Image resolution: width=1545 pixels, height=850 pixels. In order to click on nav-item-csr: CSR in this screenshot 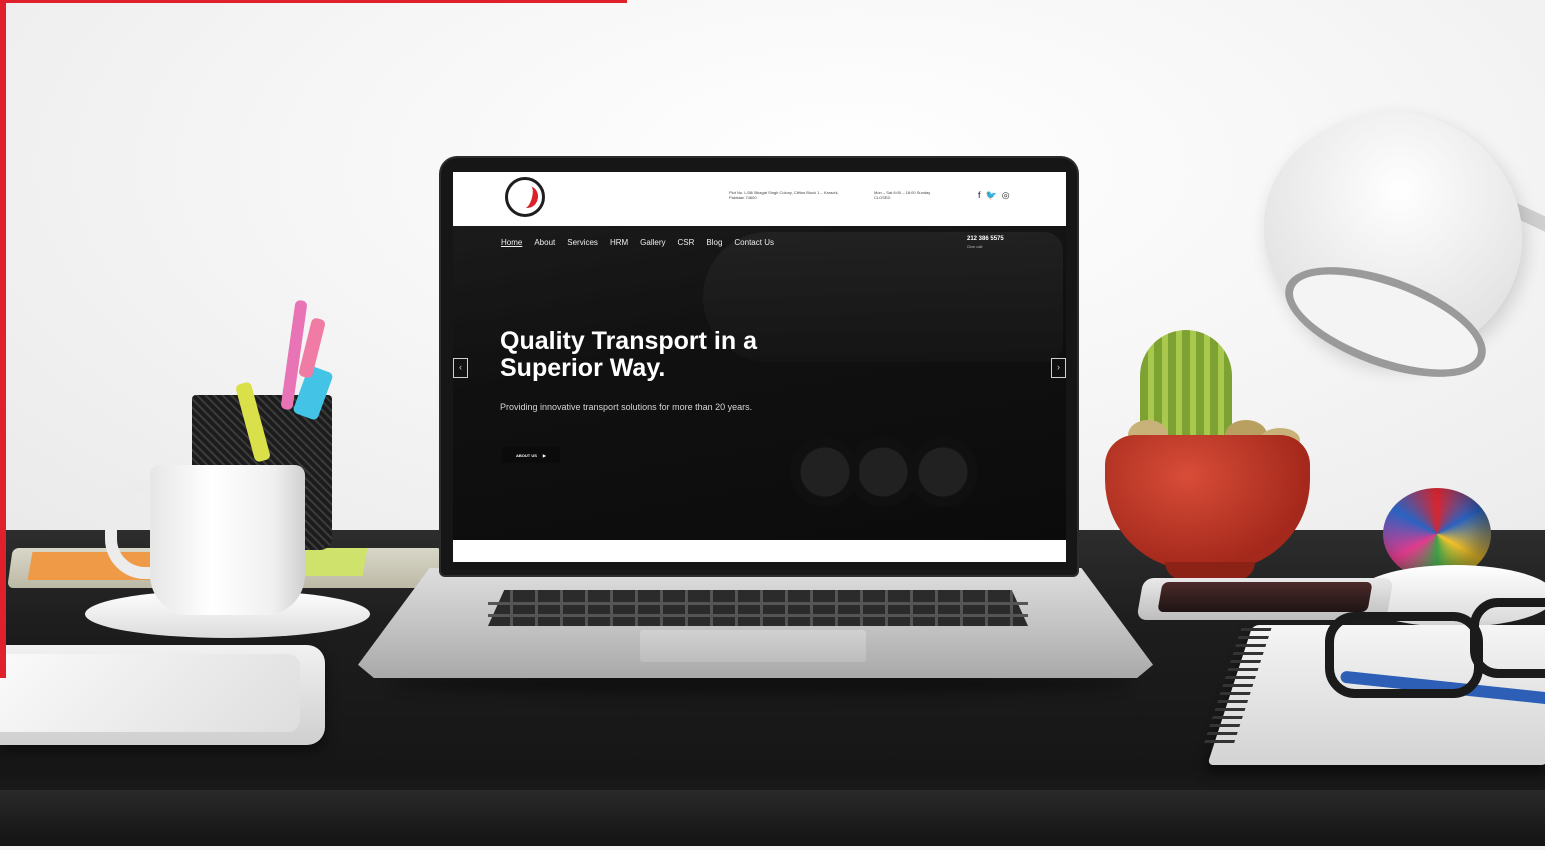, I will do `click(686, 242)`.